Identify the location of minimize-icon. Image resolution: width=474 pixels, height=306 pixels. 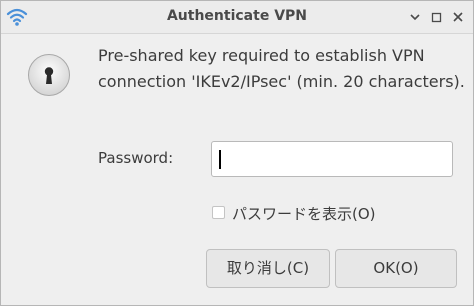
(415, 17).